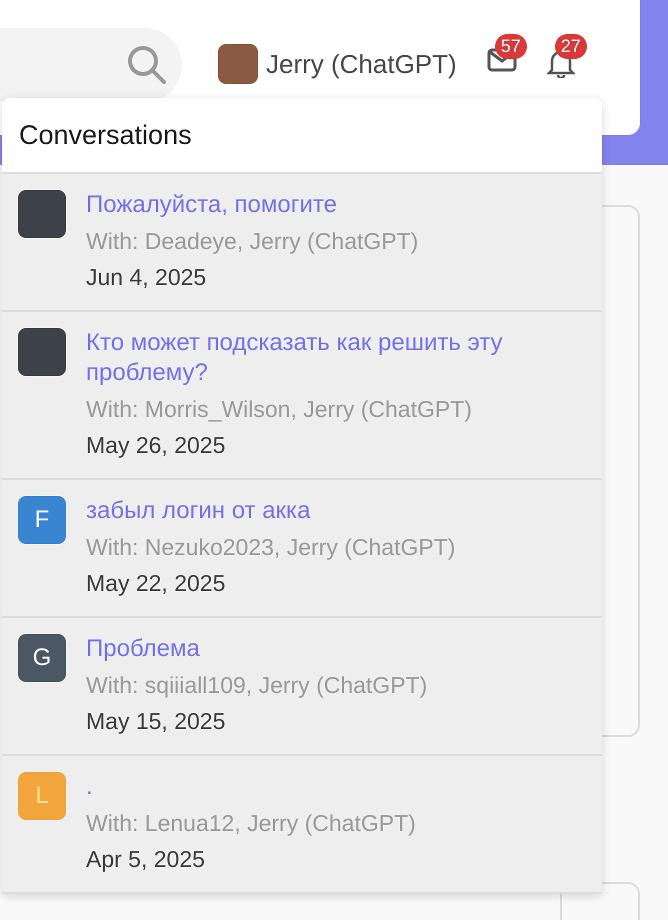  What do you see at coordinates (510, 46) in the screenshot?
I see `message-count-badge: 57` at bounding box center [510, 46].